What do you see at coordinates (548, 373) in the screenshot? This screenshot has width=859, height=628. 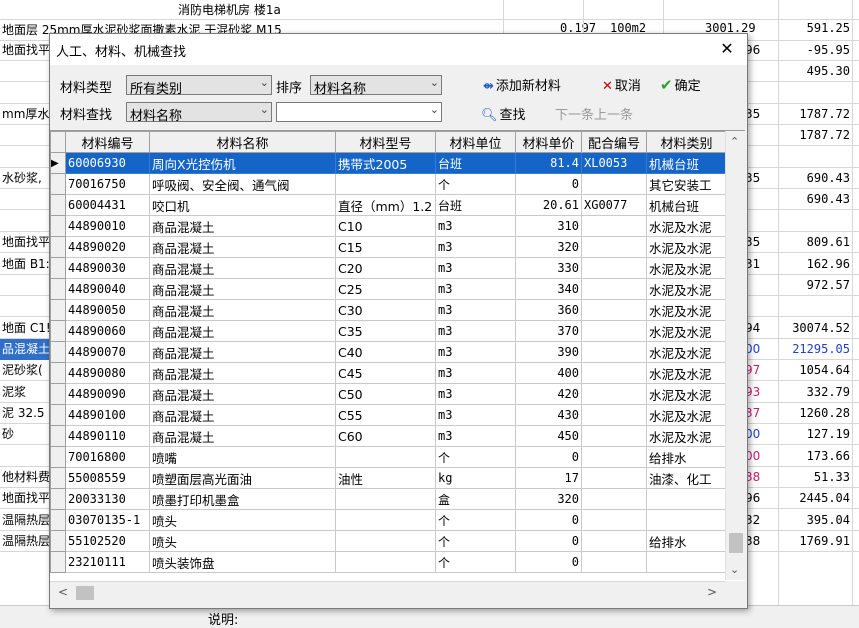 I see `cell-price: 400` at bounding box center [548, 373].